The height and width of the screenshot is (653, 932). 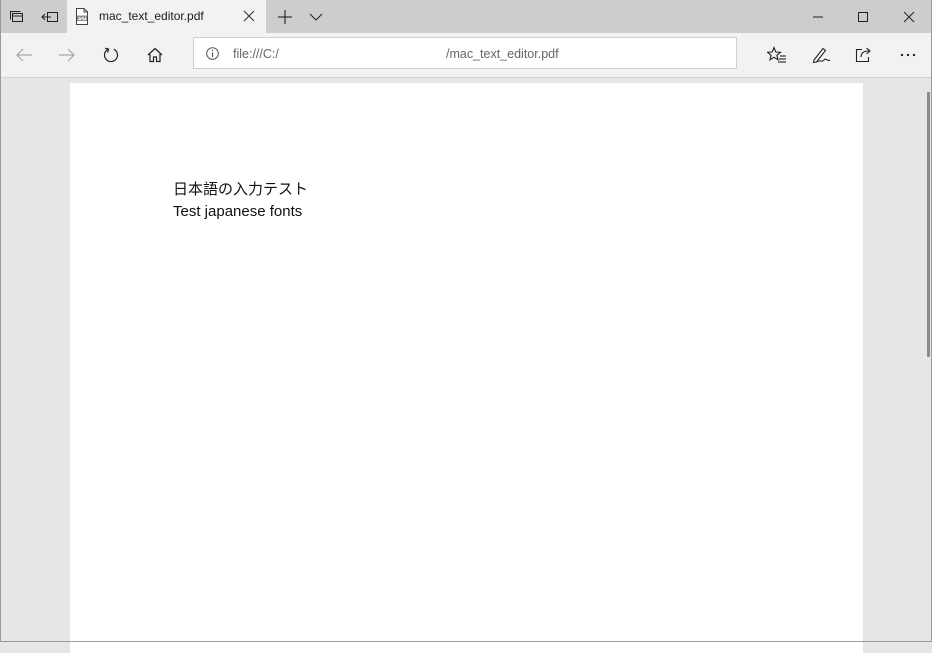 I want to click on home-button, so click(x=155, y=55).